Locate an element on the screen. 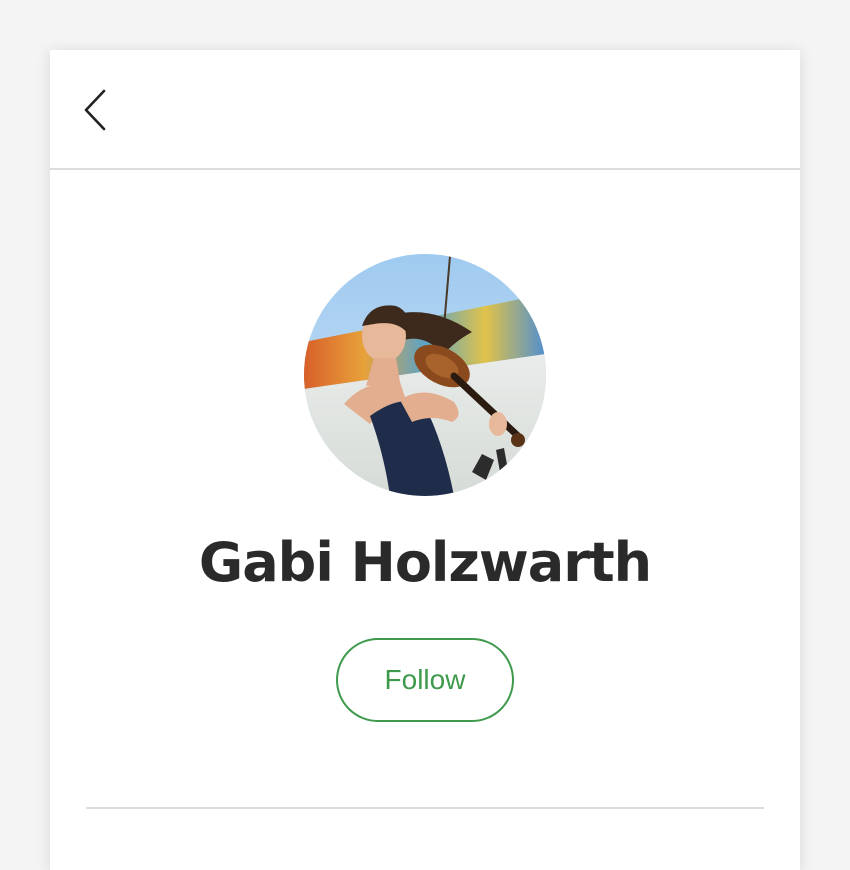 This screenshot has width=850, height=870. follow-button: Follow is located at coordinates (425, 680).